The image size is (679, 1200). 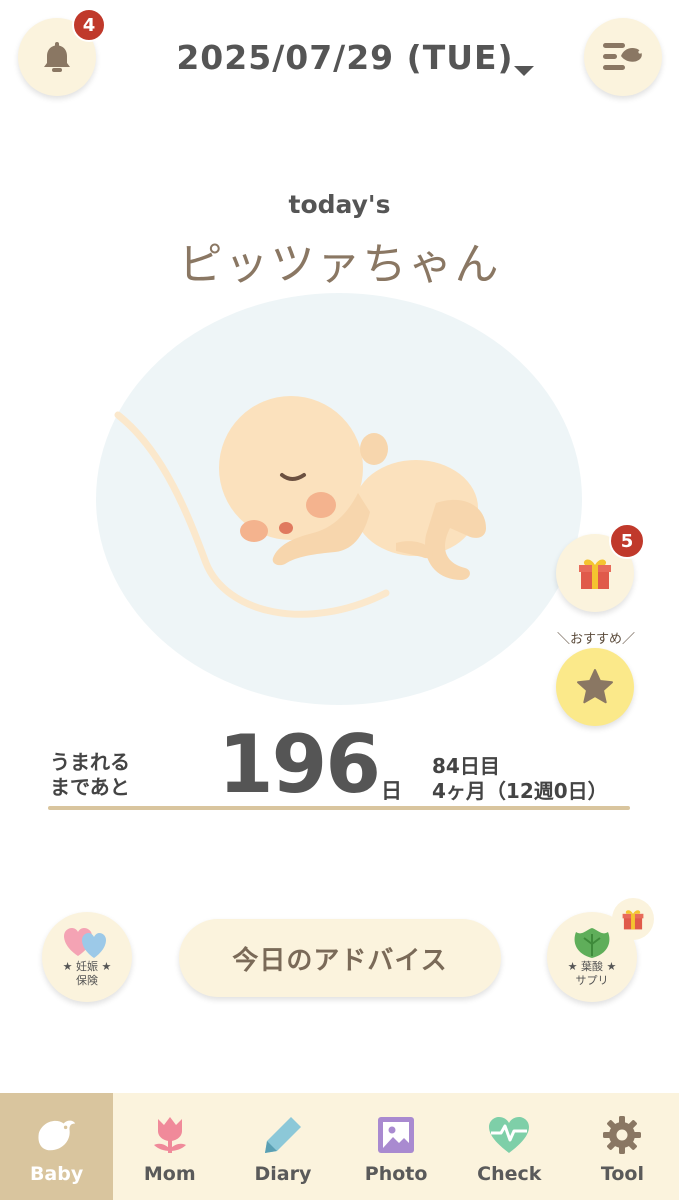 What do you see at coordinates (85, 943) in the screenshot?
I see `hearts-icon` at bounding box center [85, 943].